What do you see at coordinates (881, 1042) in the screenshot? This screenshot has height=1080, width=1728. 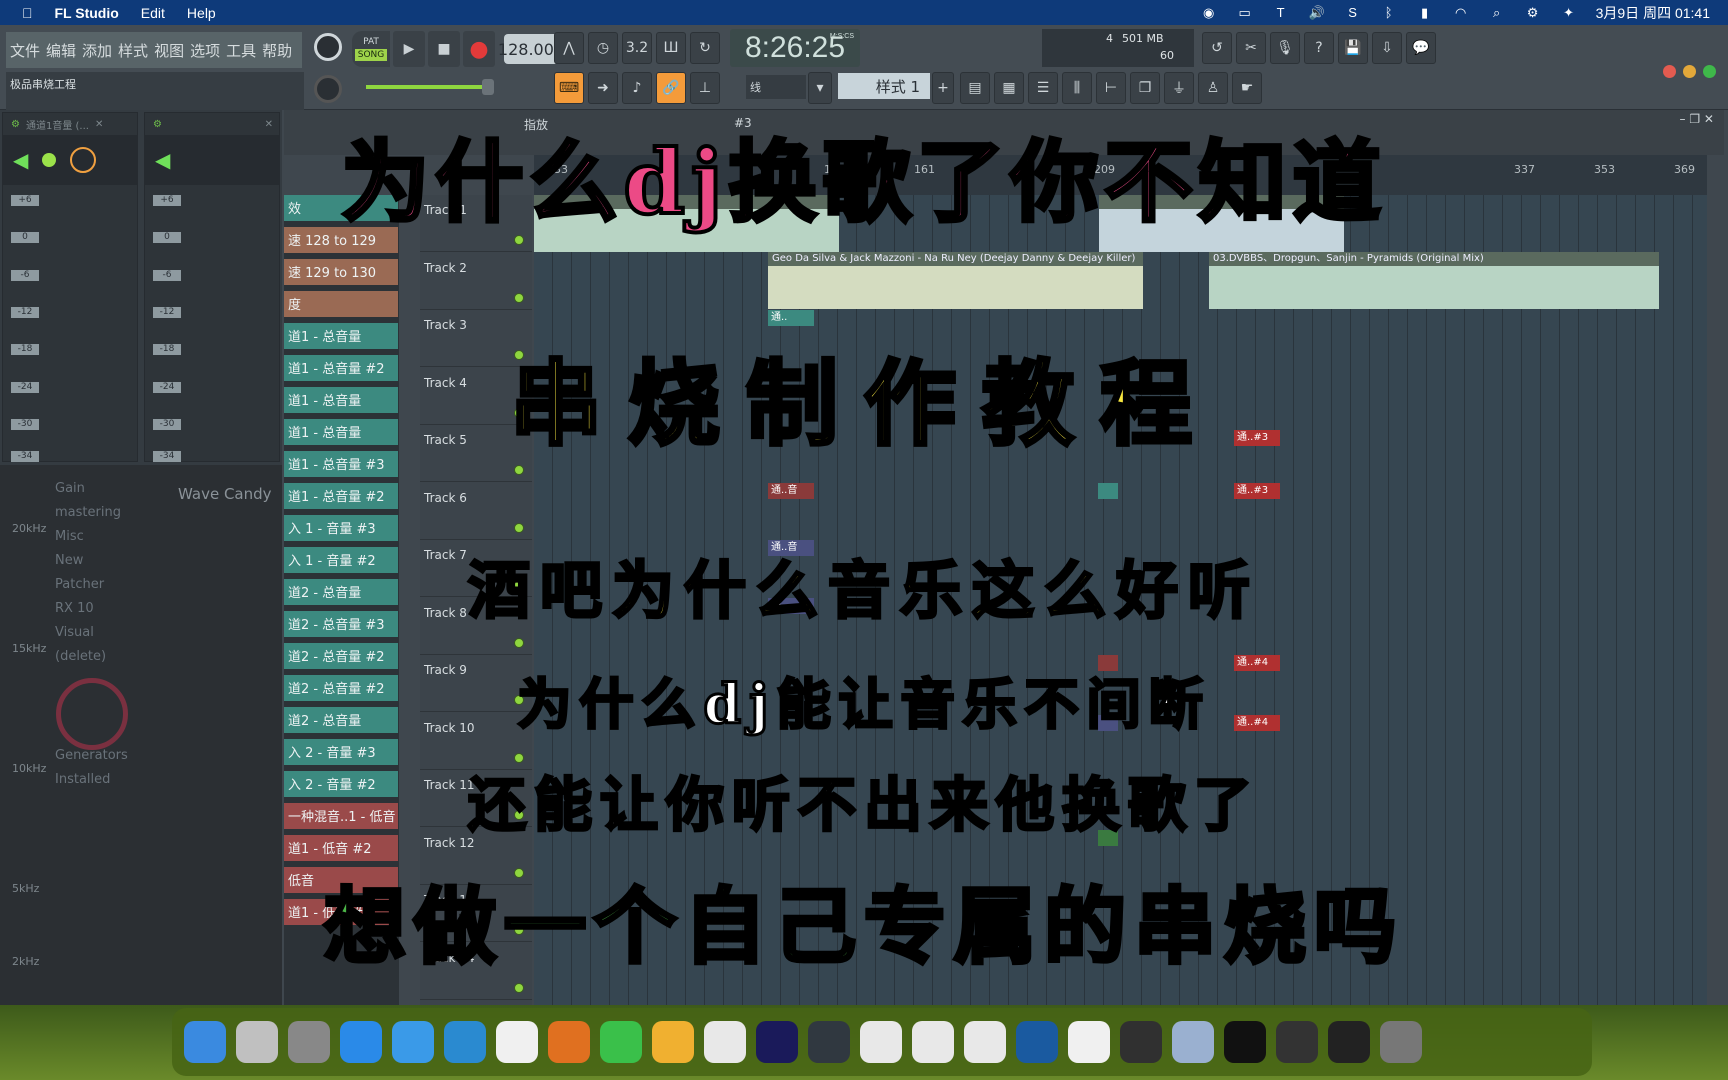 I see `dock-app-link-icon` at bounding box center [881, 1042].